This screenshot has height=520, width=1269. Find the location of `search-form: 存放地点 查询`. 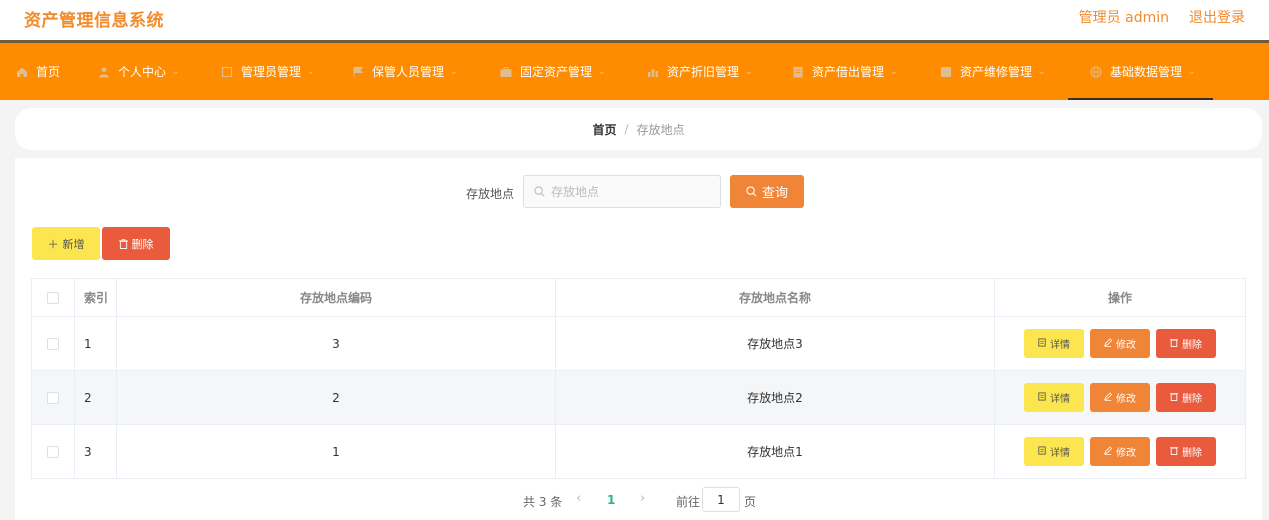

search-form: 存放地点 查询 is located at coordinates (638, 192).